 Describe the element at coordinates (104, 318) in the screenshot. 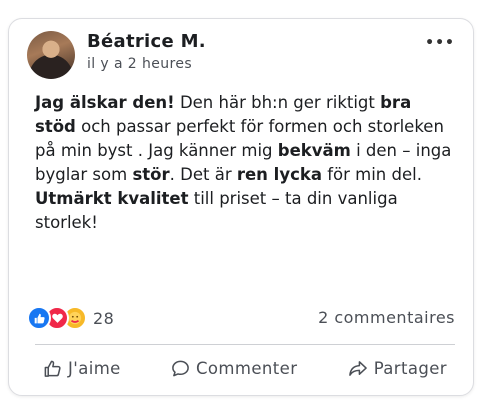

I see `reaction-count: 28` at that location.